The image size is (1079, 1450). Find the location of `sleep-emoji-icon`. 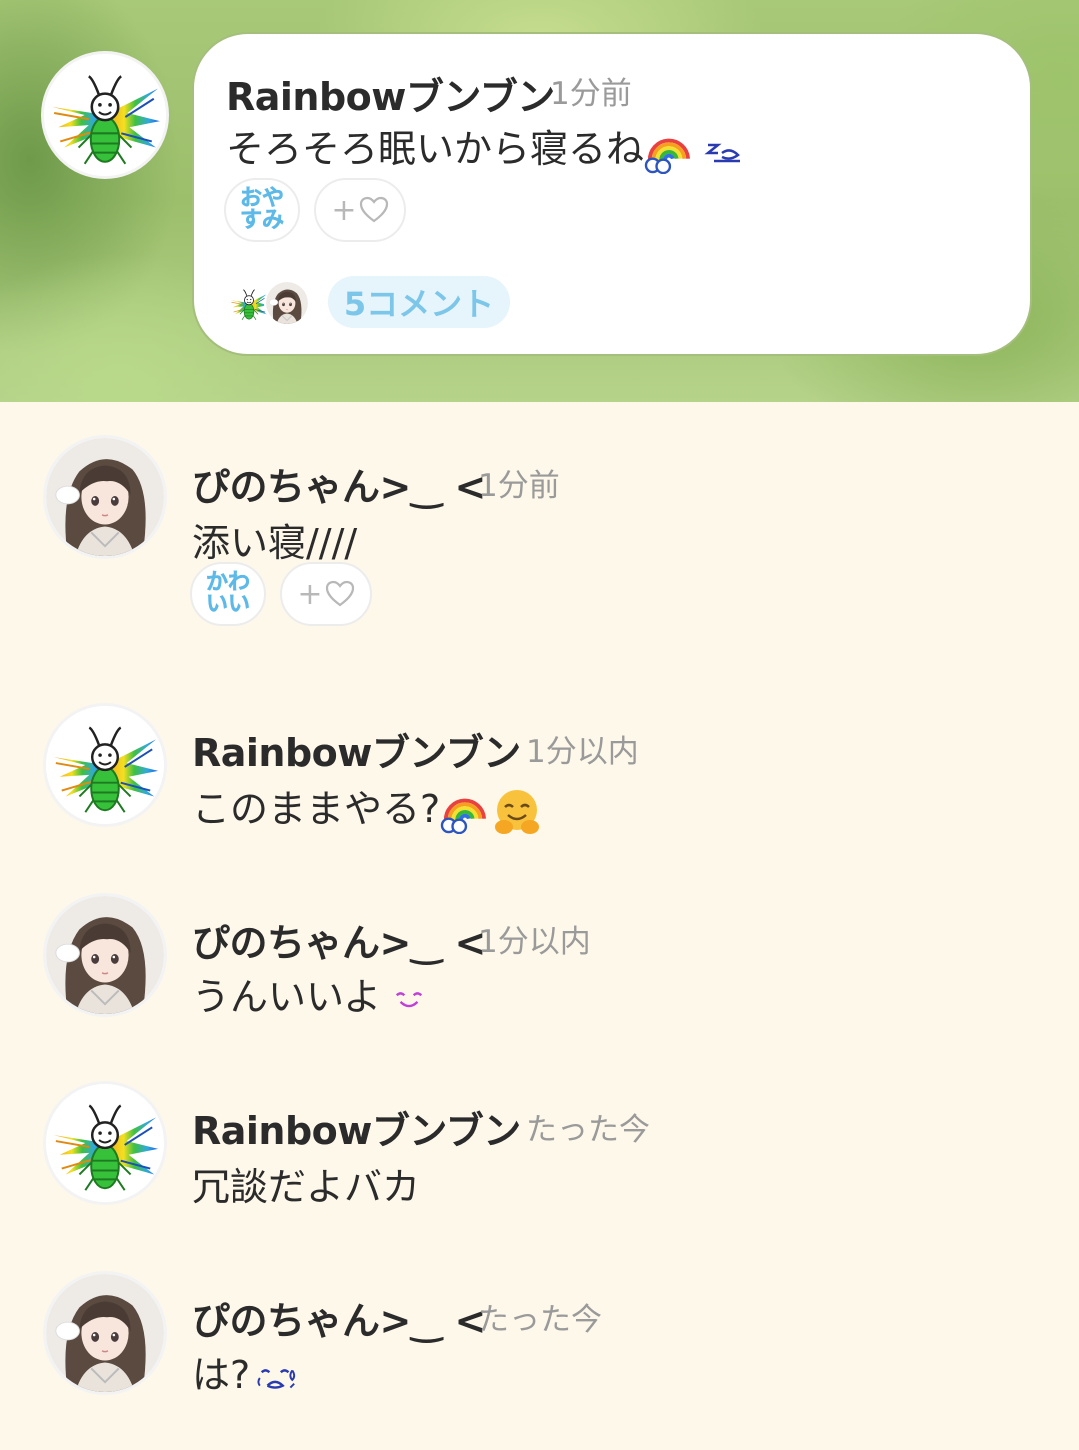

sleep-emoji-icon is located at coordinates (724, 152).